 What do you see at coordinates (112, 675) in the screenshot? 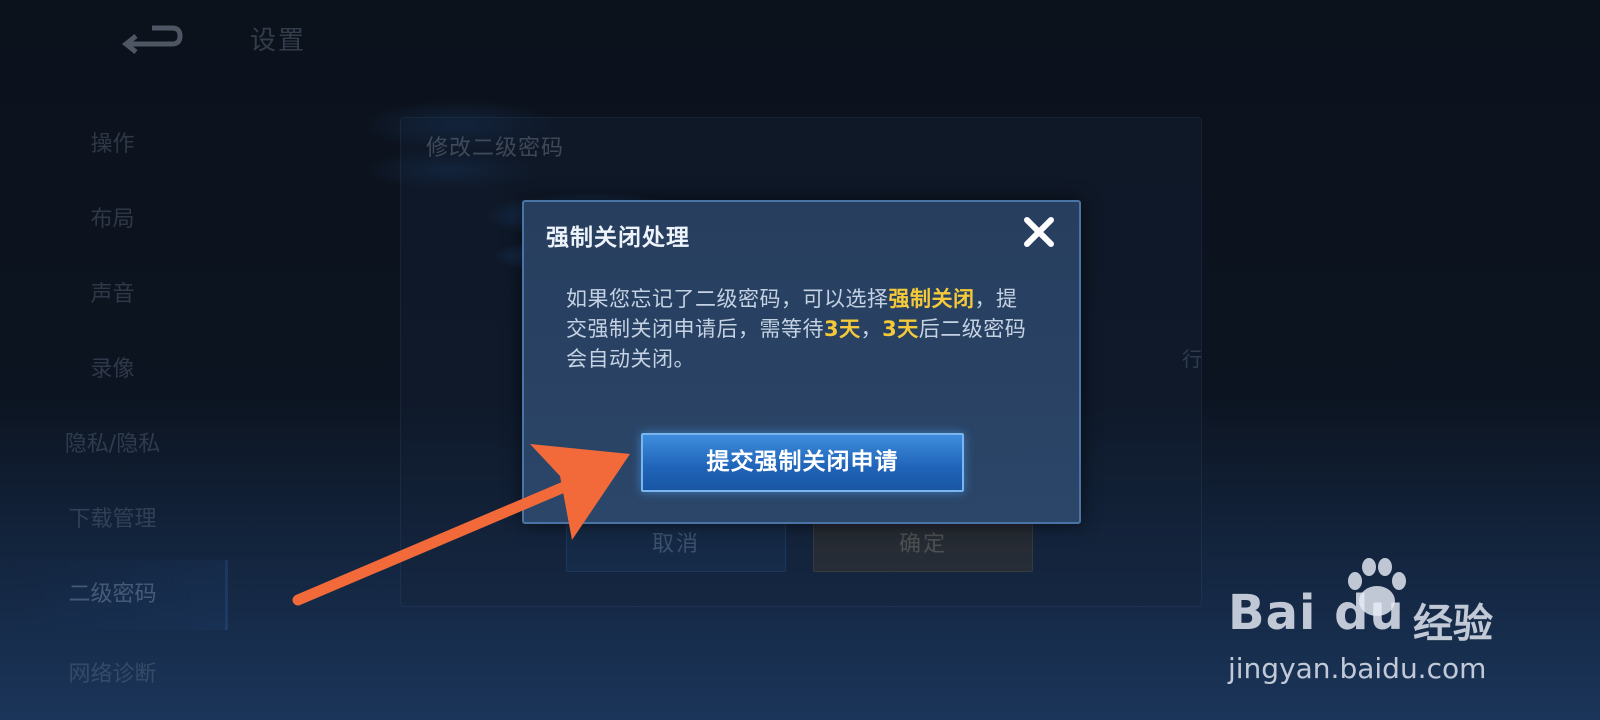
I see `sidebar-item-network: 网络诊断` at bounding box center [112, 675].